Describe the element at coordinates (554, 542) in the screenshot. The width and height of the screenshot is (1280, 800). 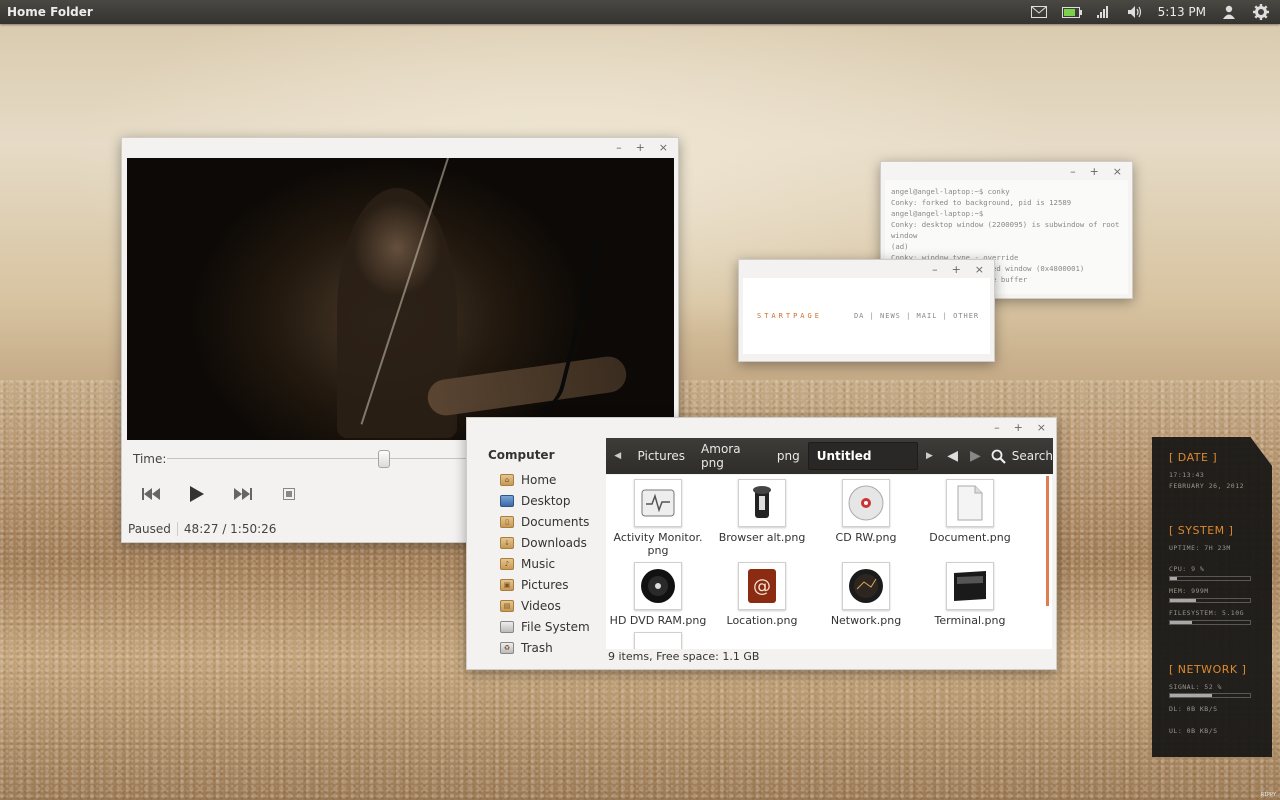
I see `sidebar-item-label: Downloads` at that location.